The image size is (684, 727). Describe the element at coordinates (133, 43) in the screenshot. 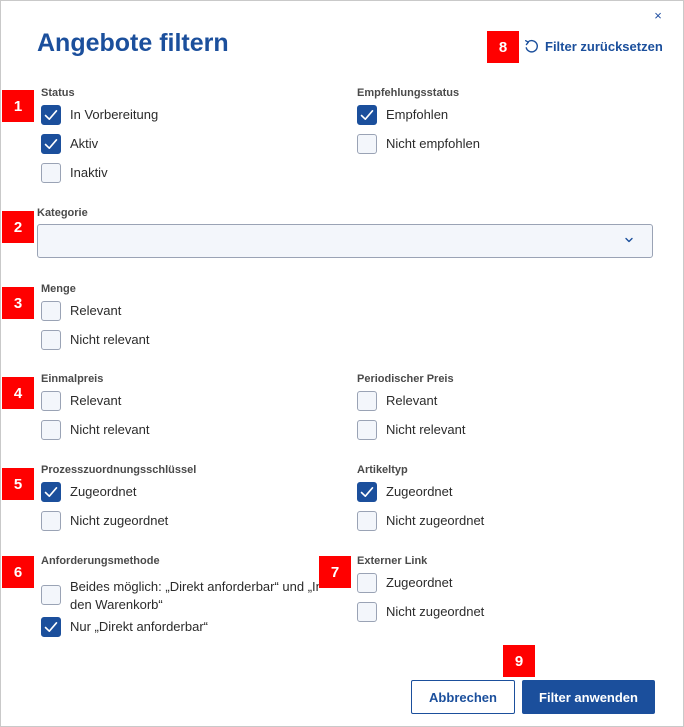

I see `dialog-title: Angebote filtern` at that location.